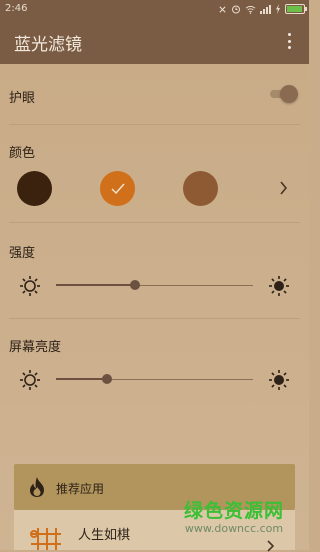 This screenshot has width=320, height=552. Describe the element at coordinates (278, 9) in the screenshot. I see `charging-icon` at that location.